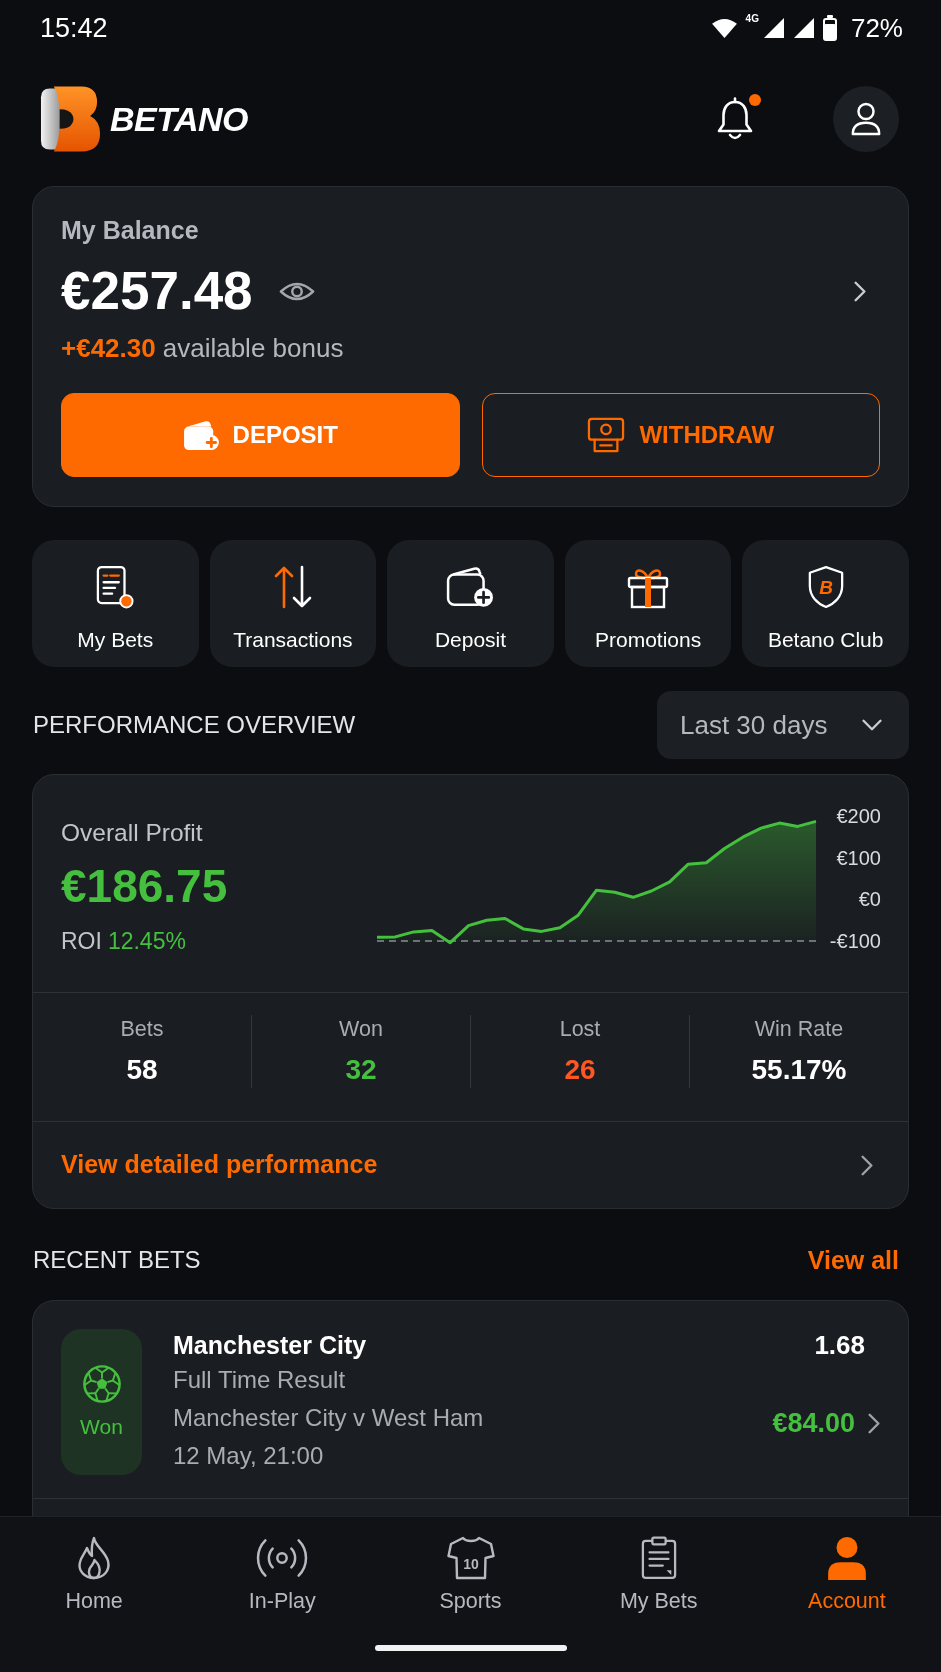 This screenshot has height=1672, width=941. Describe the element at coordinates (248, 1456) in the screenshot. I see `bet-date: 12 May, 21:00` at that location.